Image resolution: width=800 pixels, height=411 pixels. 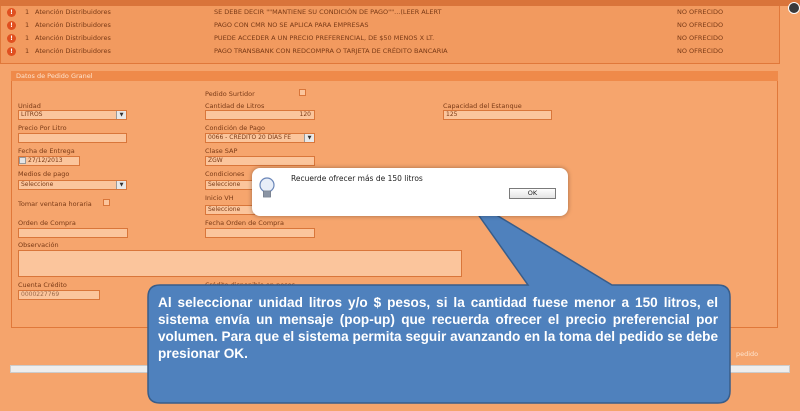 What do you see at coordinates (357, 178) in the screenshot?
I see `dialog-message: Recuerde ofrecer más de 150 litros` at bounding box center [357, 178].